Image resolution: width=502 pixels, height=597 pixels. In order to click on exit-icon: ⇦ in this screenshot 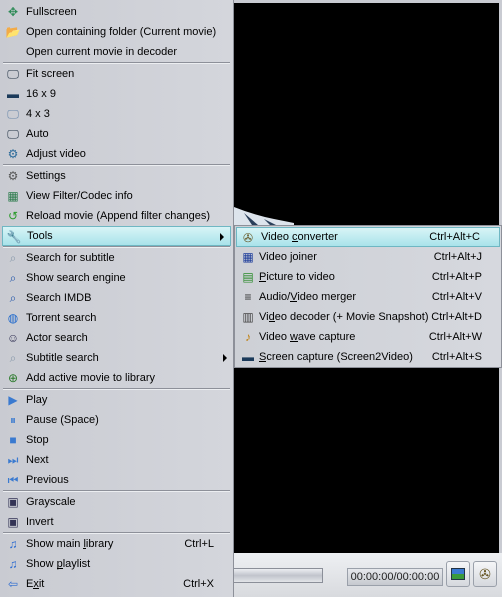, I will do `click(13, 584)`.